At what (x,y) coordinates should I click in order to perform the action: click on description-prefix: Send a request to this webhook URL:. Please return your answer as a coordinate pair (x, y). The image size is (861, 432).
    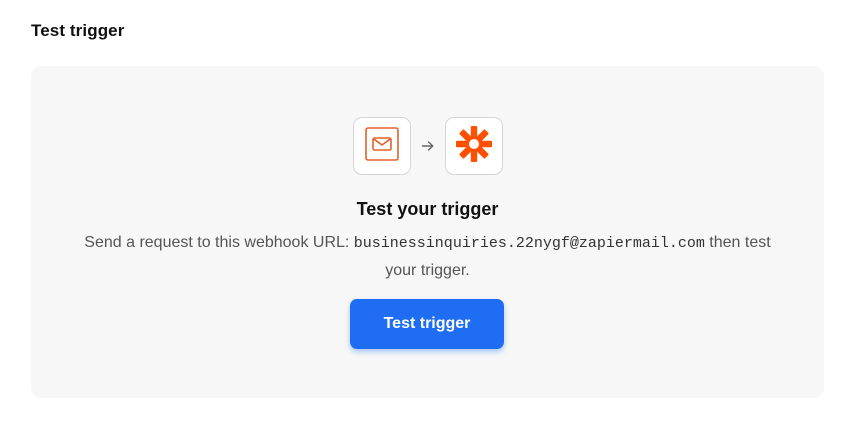
    Looking at the image, I should click on (219, 242).